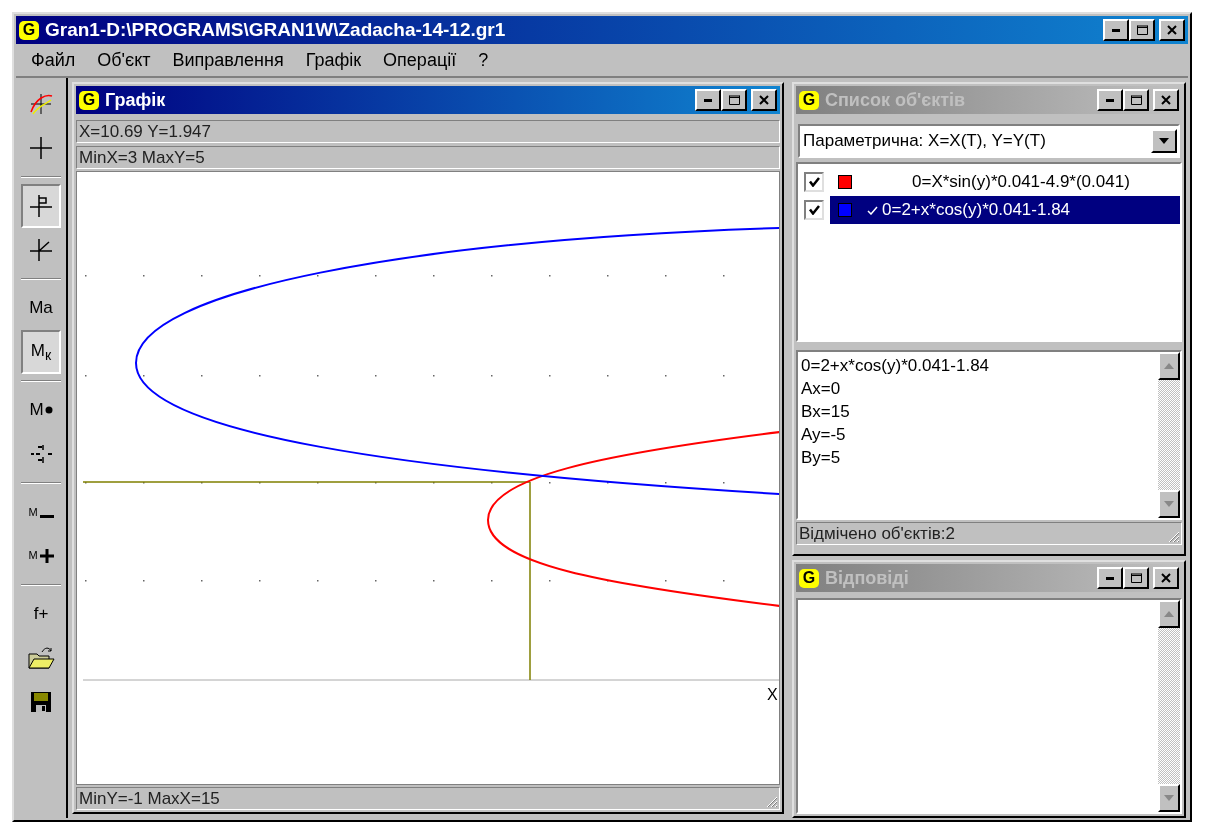 This screenshot has height=825, width=1205. Describe the element at coordinates (124, 60) in the screenshot. I see `menu-item: Об'єкт` at that location.